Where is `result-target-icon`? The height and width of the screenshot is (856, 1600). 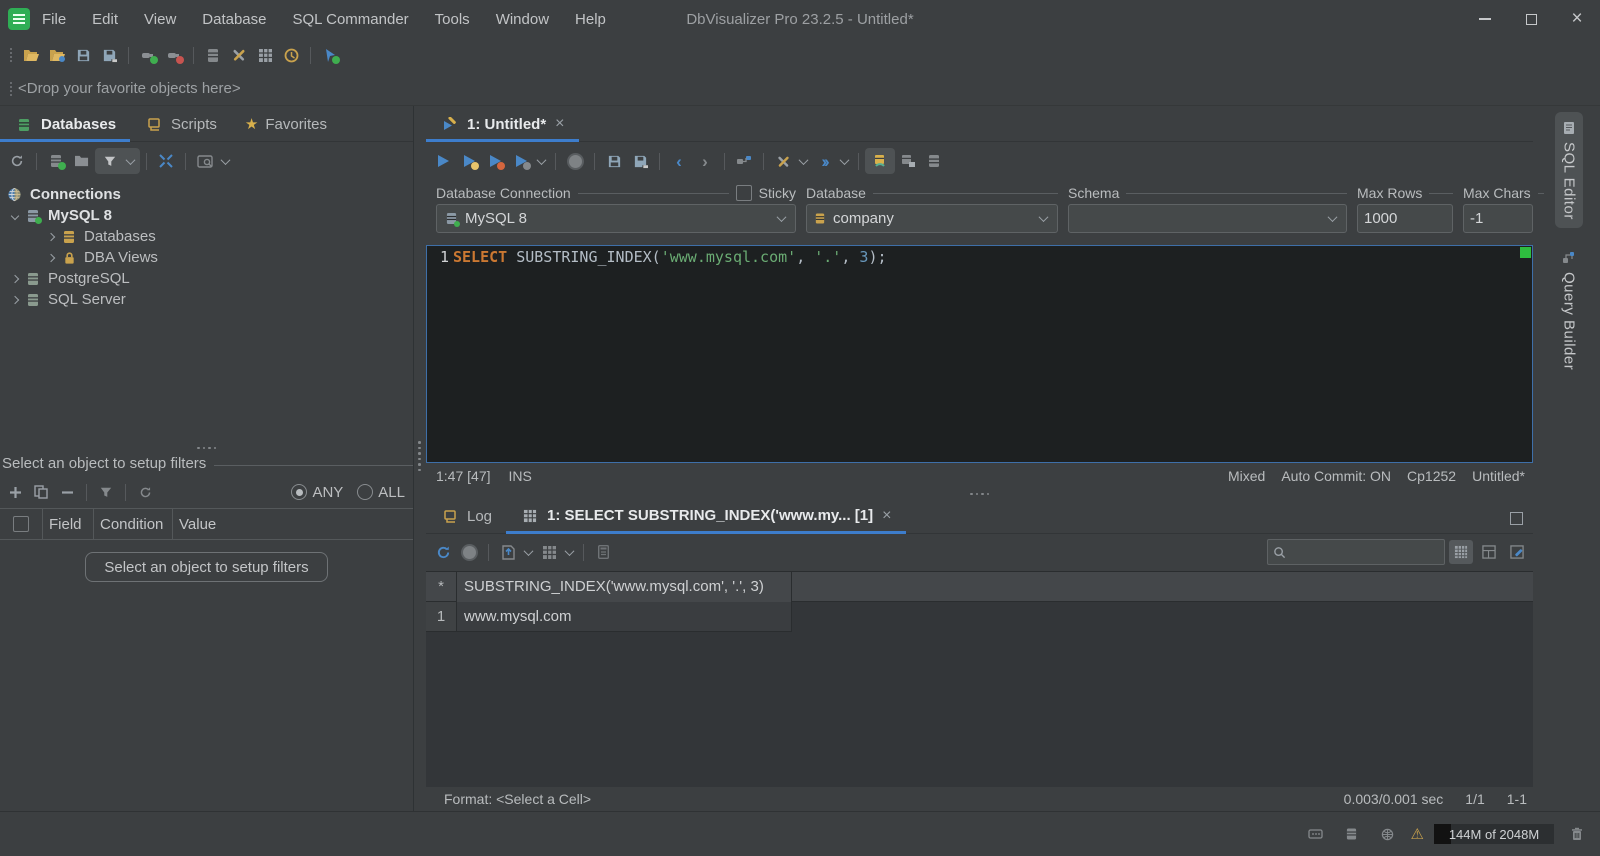 result-target-icon is located at coordinates (908, 161).